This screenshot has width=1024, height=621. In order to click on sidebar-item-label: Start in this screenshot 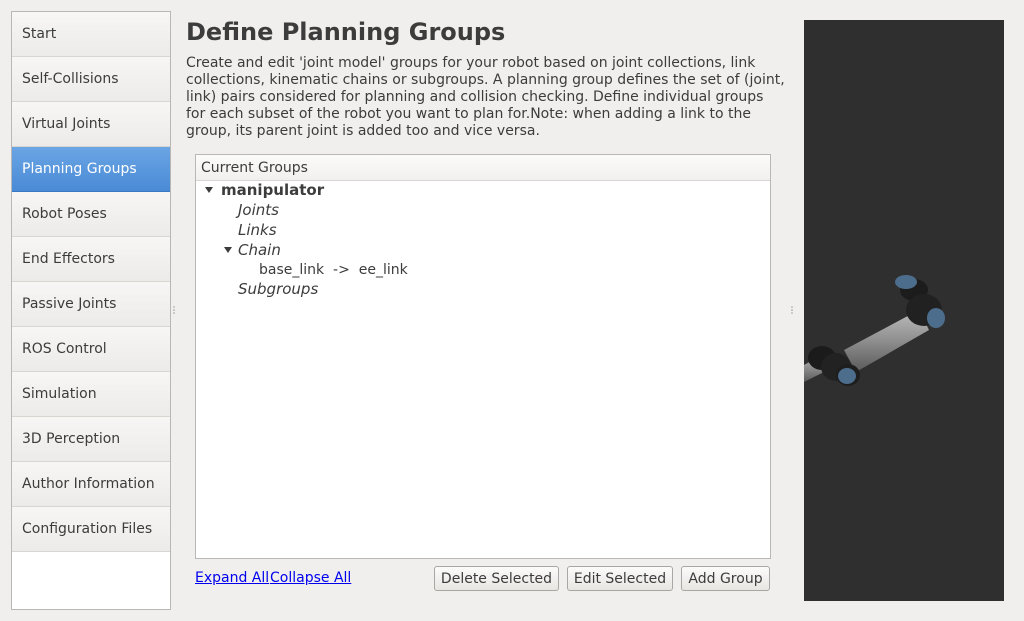, I will do `click(39, 34)`.